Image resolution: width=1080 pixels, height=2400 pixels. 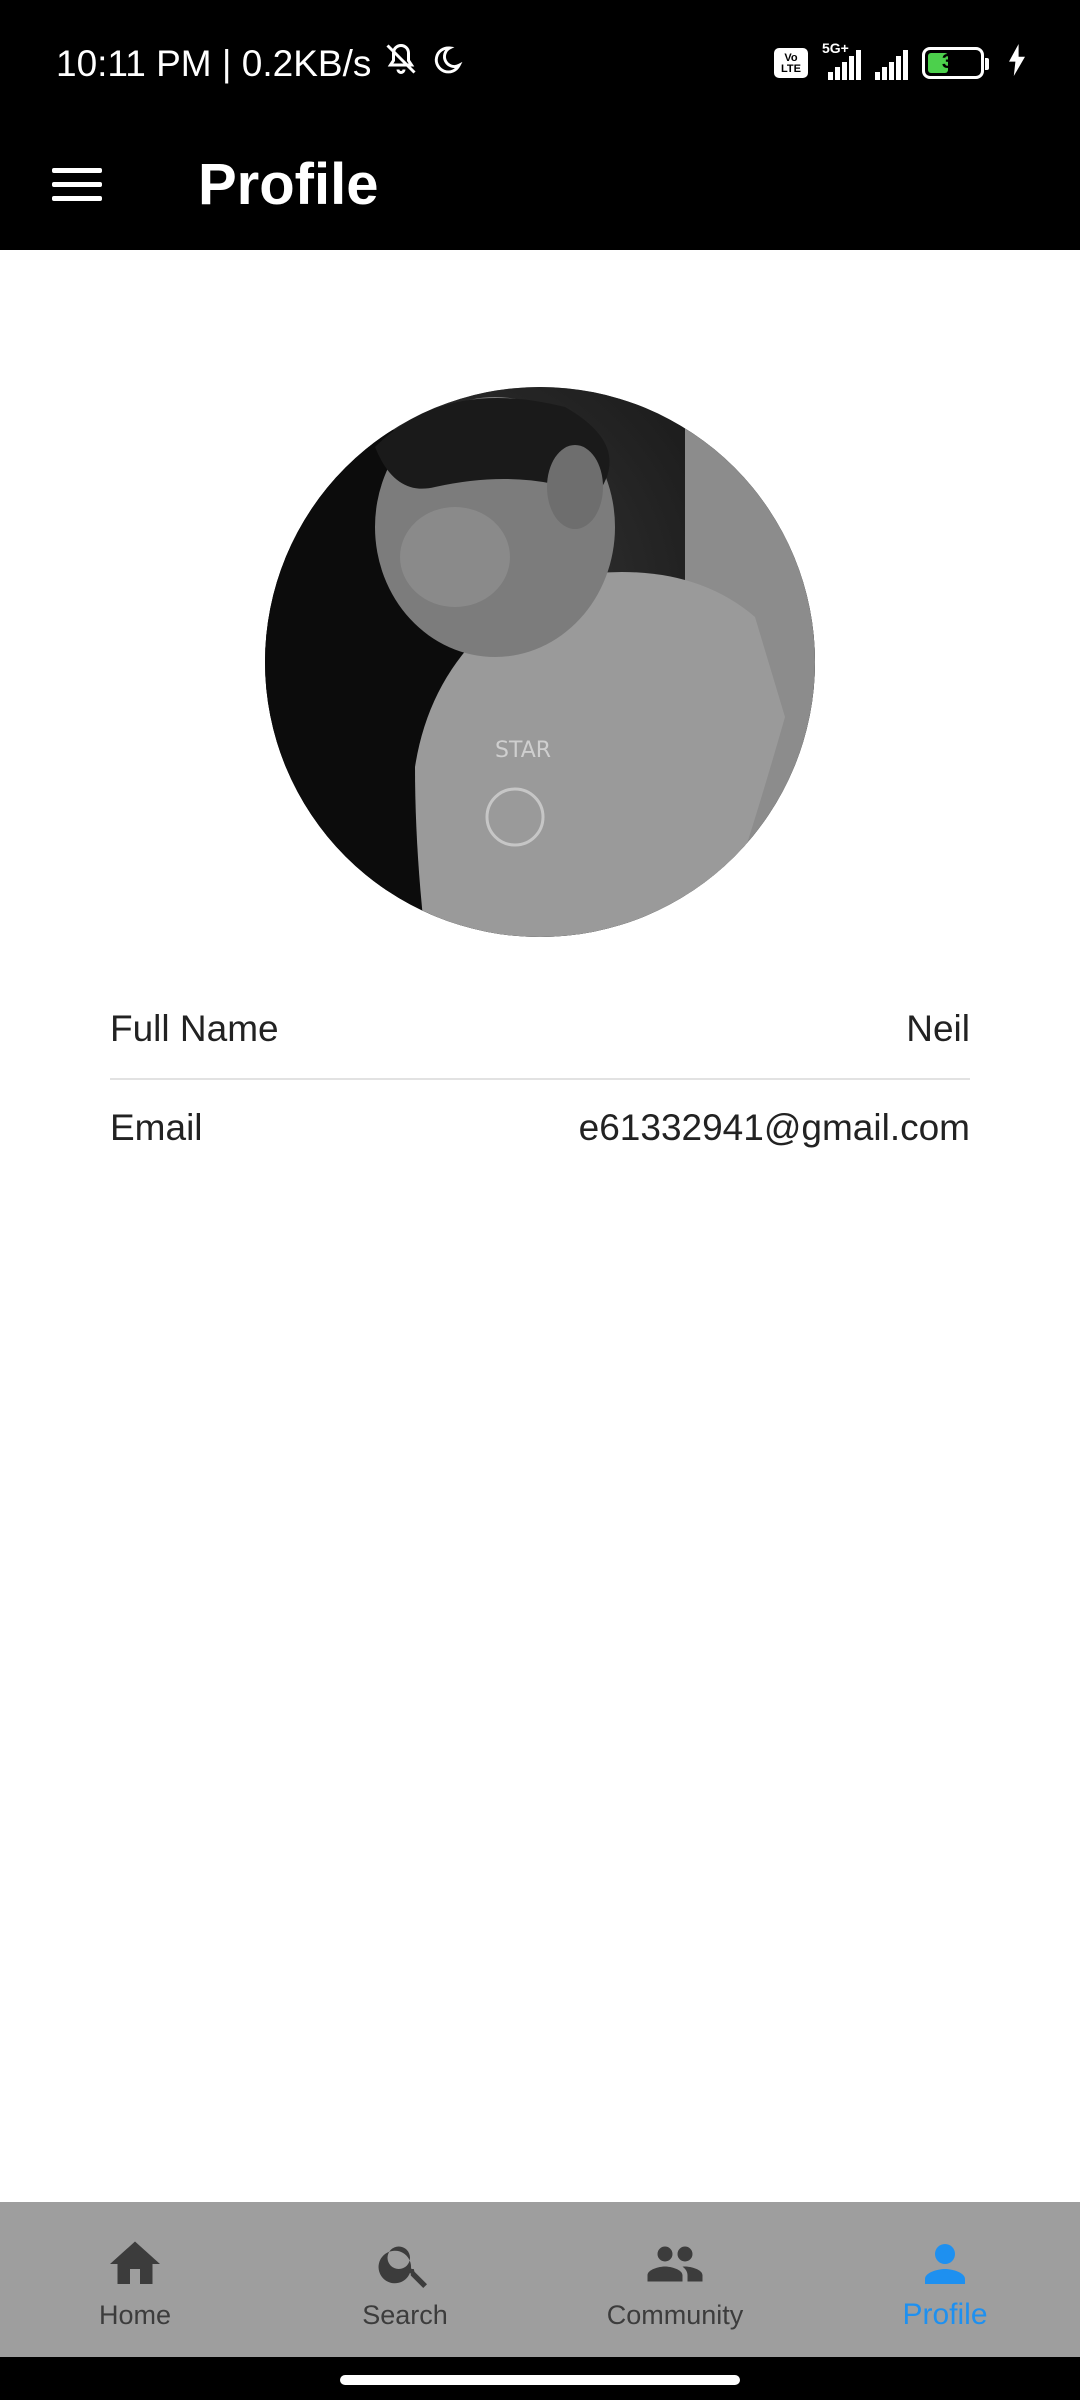 What do you see at coordinates (835, 47) in the screenshot?
I see `network-type: 5G+` at bounding box center [835, 47].